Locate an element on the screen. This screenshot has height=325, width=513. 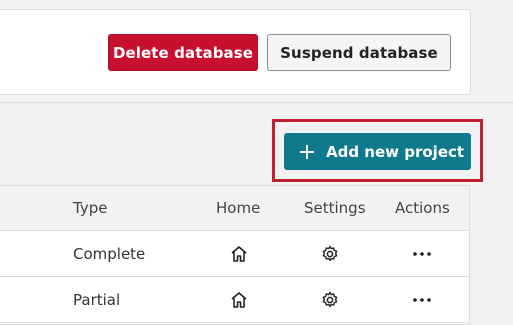
table-row: Partial is located at coordinates (234, 300).